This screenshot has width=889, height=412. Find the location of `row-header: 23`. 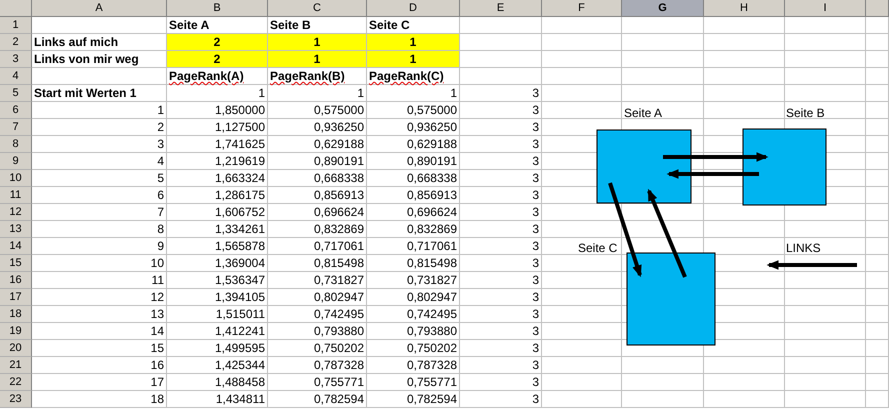

row-header: 23 is located at coordinates (16, 399).